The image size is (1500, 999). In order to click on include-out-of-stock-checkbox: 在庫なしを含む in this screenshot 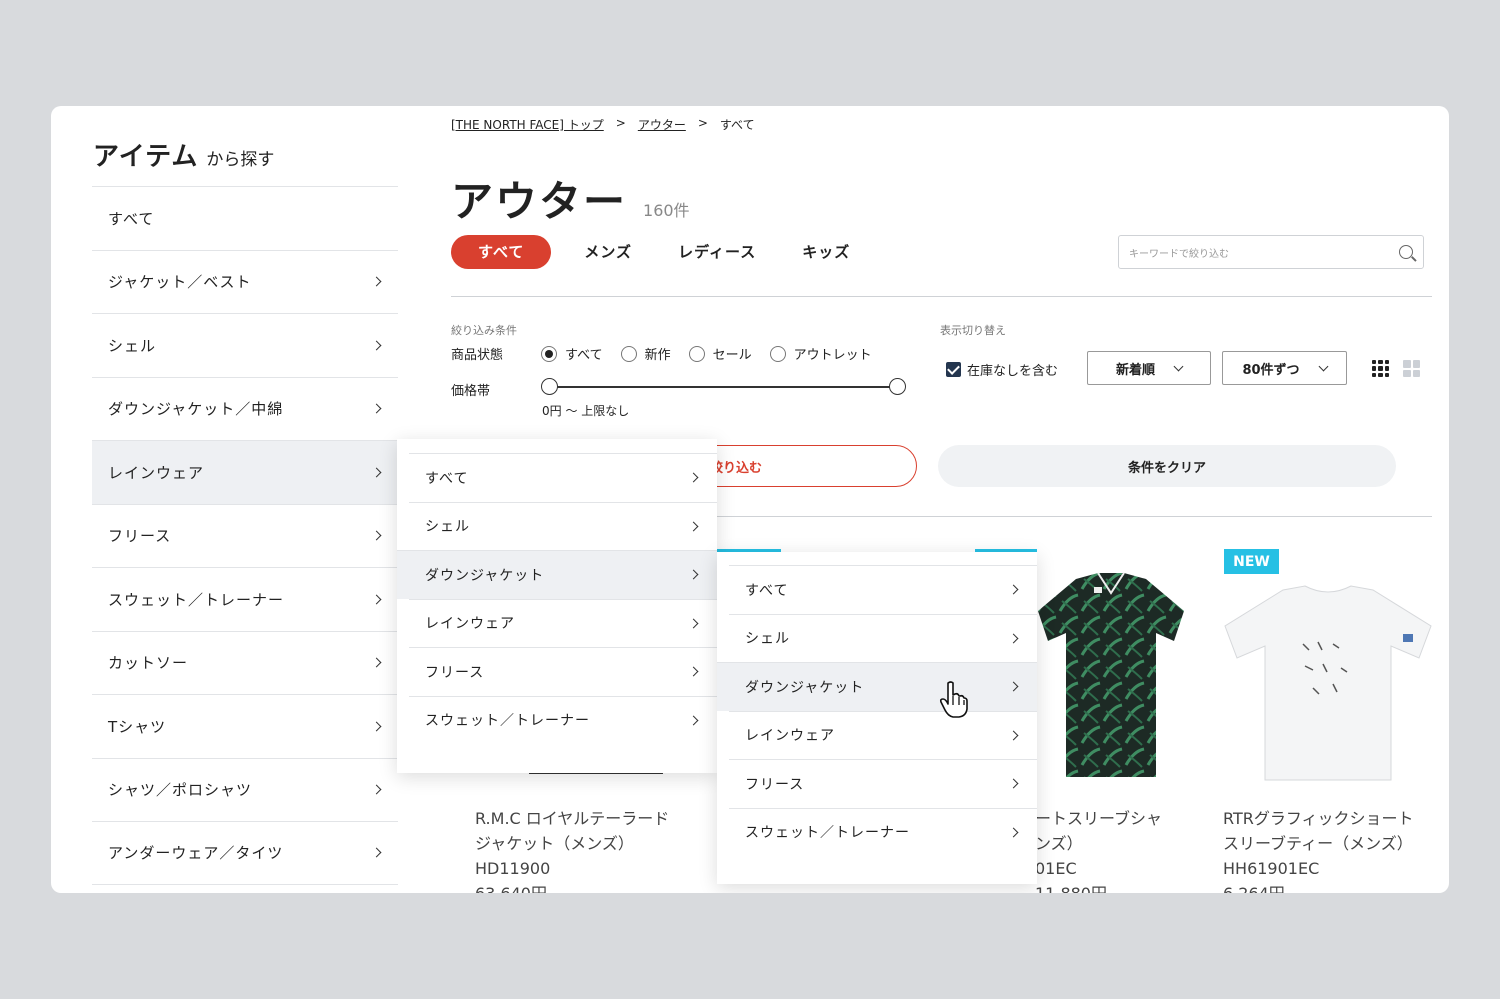, I will do `click(1002, 369)`.